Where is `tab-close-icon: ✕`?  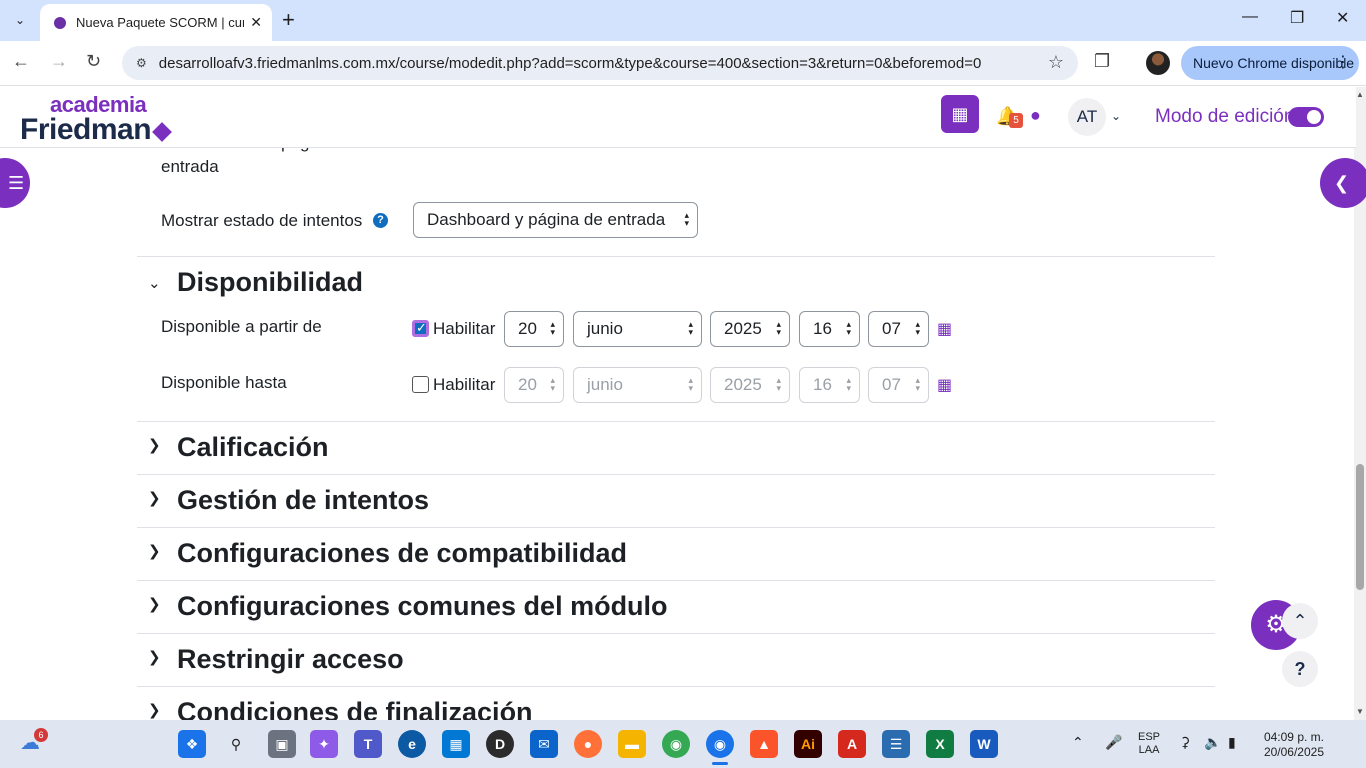 tab-close-icon: ✕ is located at coordinates (256, 22).